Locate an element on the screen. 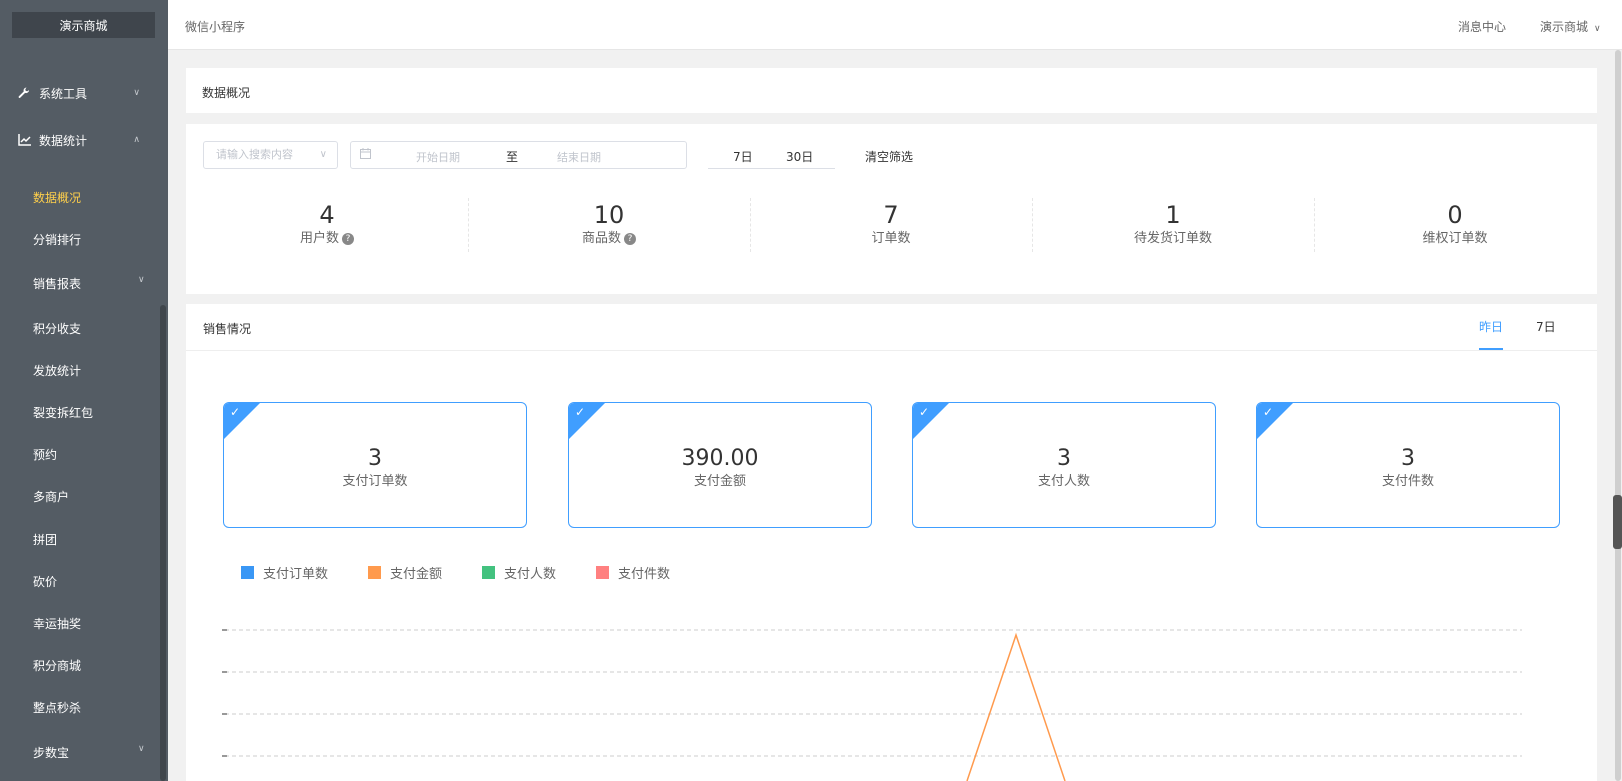 The height and width of the screenshot is (781, 1622). sidebar-item-system-tools: 系统工具 ∨ is located at coordinates (80, 93).